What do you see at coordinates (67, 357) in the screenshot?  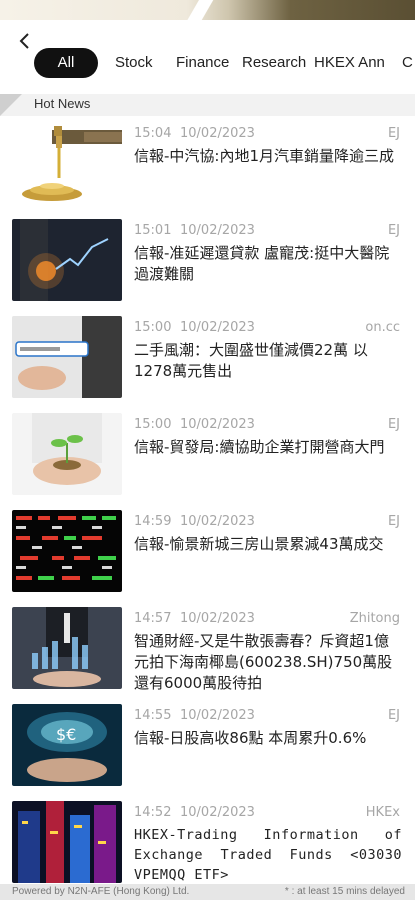 I see `search-bar-image` at bounding box center [67, 357].